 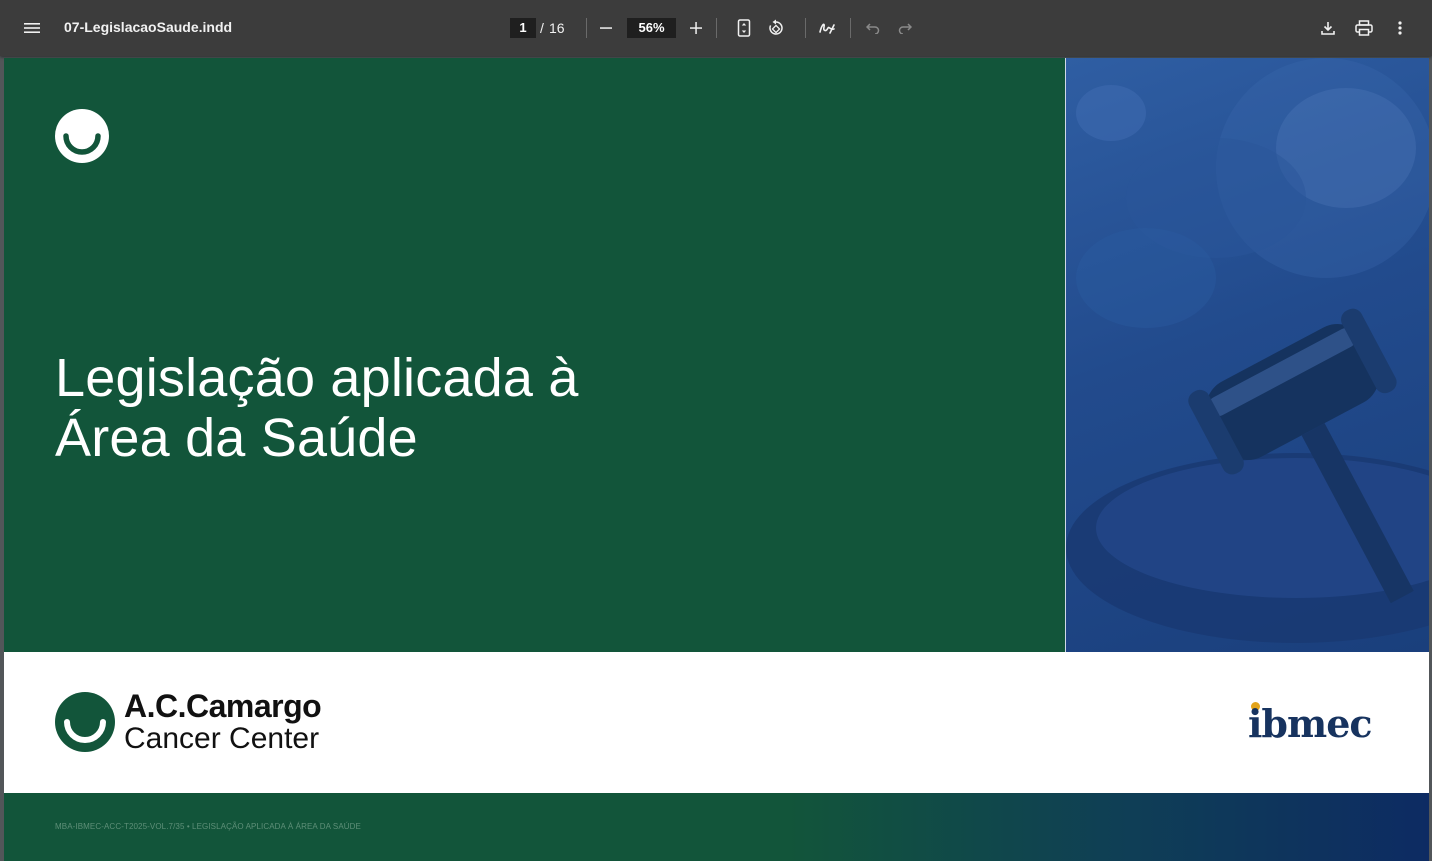 What do you see at coordinates (82, 136) in the screenshot?
I see `smile-logo-icon` at bounding box center [82, 136].